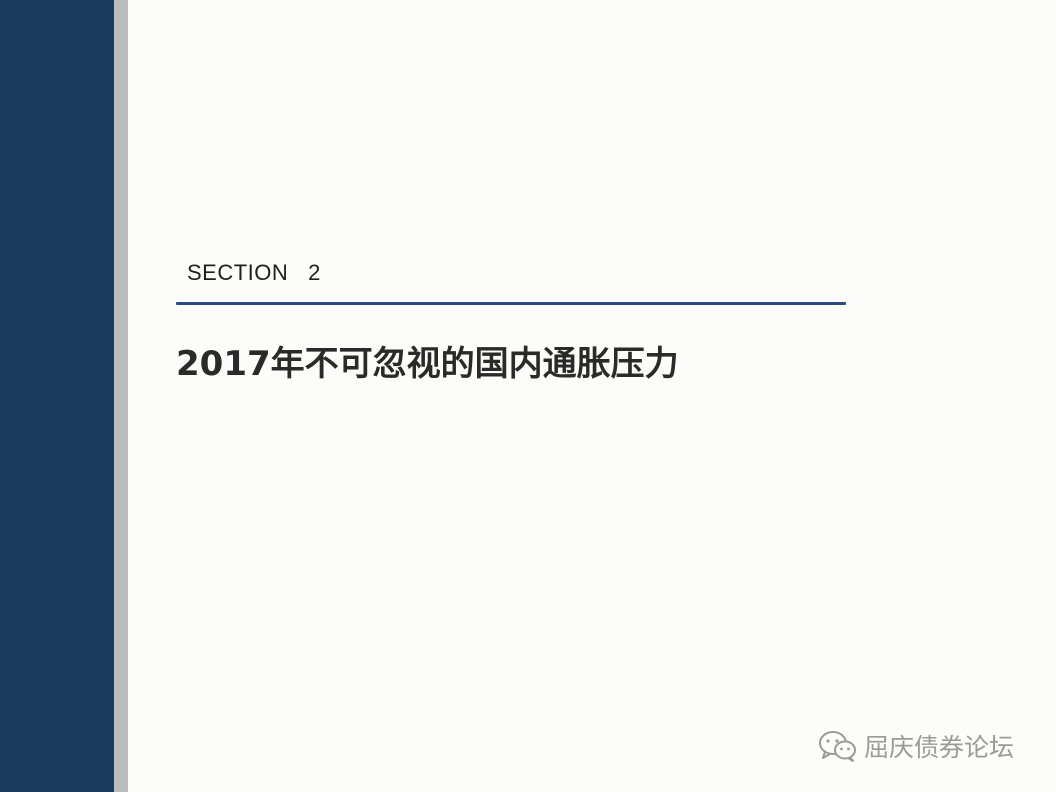 This screenshot has width=1056, height=792. Describe the element at coordinates (254, 272) in the screenshot. I see `section-label: SECTION 2` at that location.